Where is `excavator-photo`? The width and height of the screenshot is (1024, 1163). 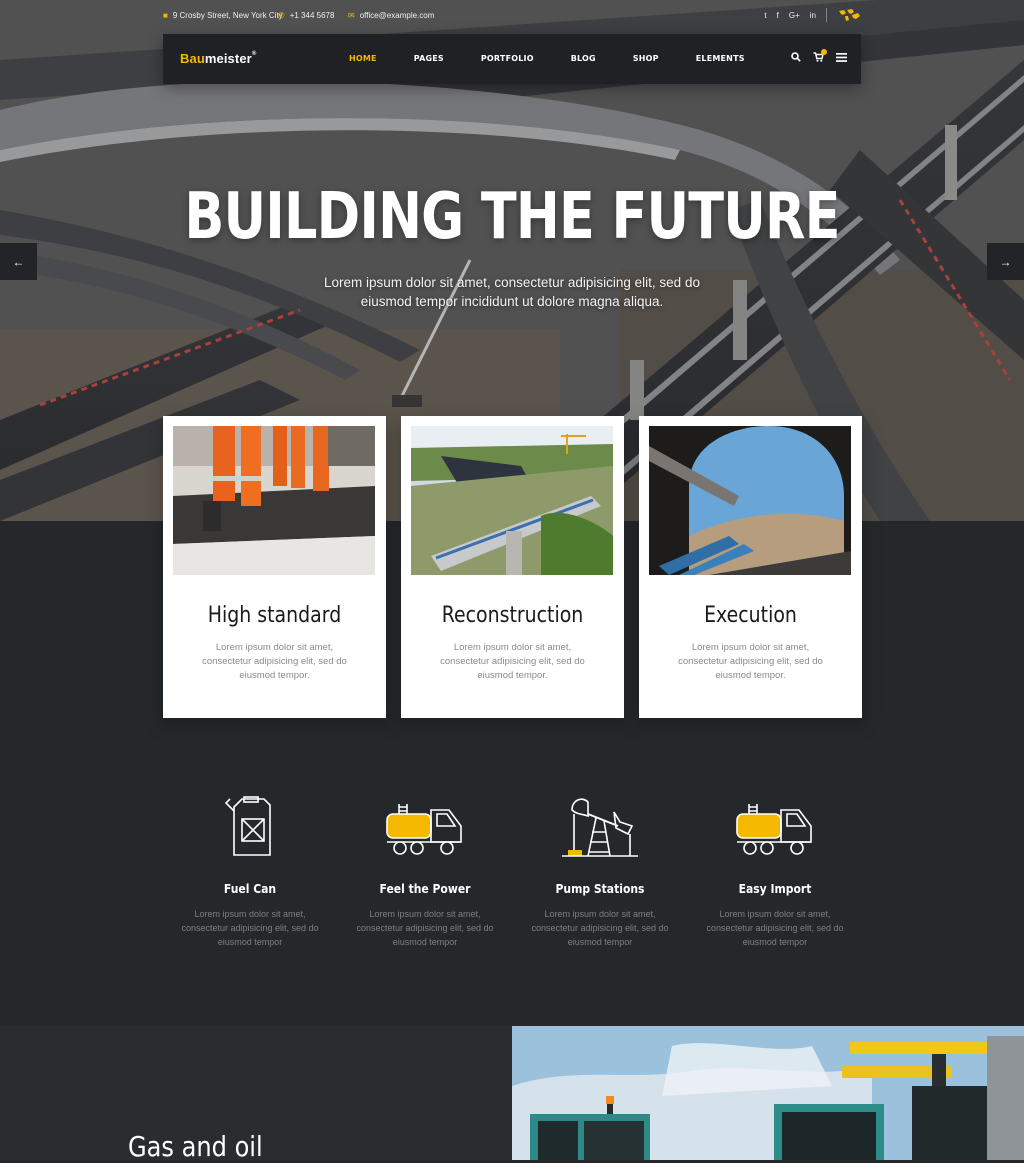
excavator-photo is located at coordinates (768, 1093).